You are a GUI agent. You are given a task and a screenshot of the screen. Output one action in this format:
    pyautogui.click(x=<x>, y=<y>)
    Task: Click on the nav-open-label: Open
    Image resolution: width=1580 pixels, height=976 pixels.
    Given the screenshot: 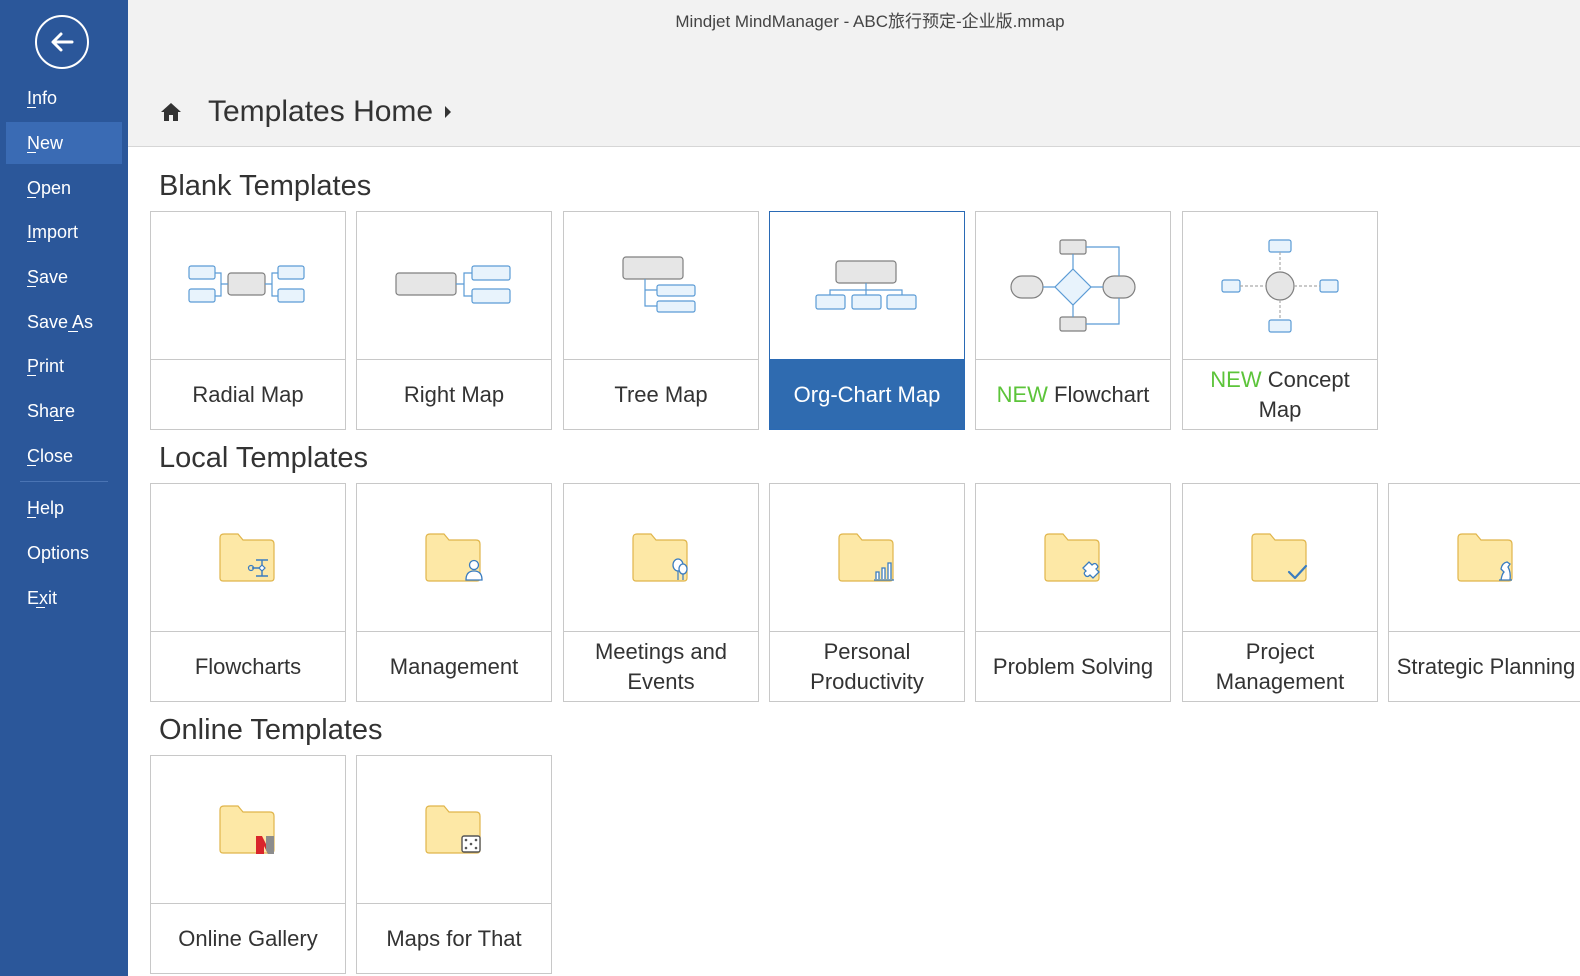 What is the action you would take?
    pyautogui.click(x=49, y=187)
    